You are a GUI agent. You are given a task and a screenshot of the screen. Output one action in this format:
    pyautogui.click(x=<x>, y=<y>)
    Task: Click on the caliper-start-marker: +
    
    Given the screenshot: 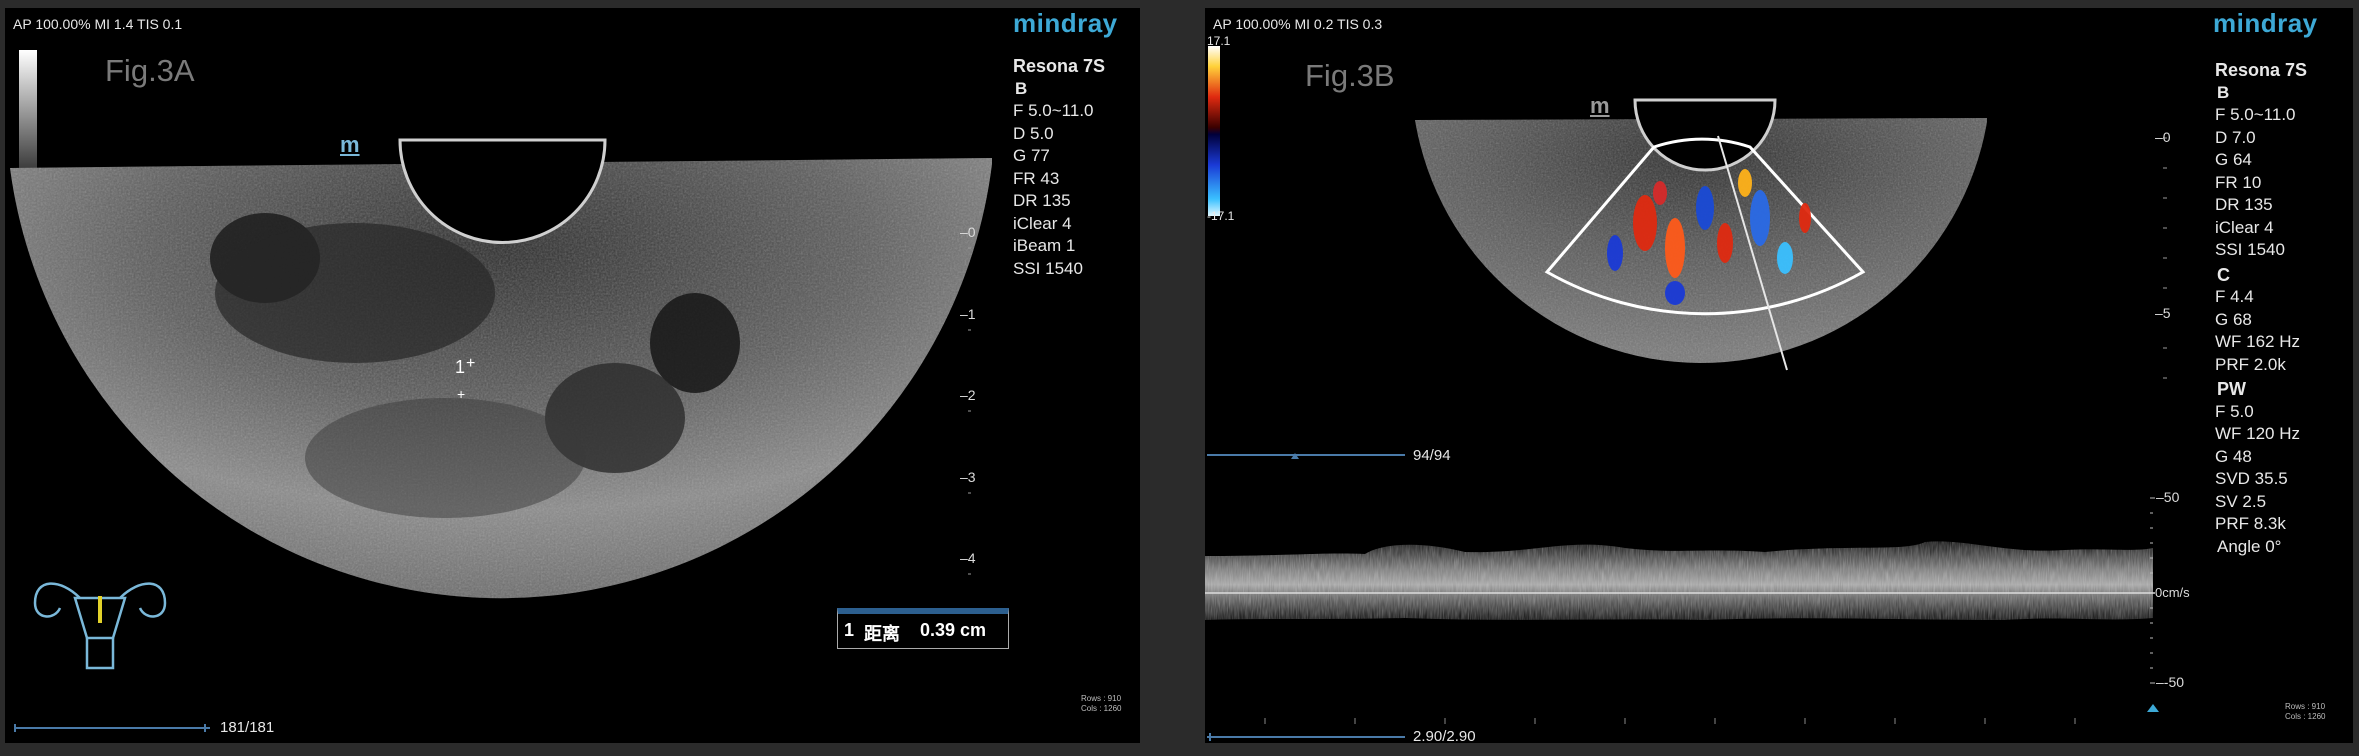 What is the action you would take?
    pyautogui.click(x=470, y=363)
    